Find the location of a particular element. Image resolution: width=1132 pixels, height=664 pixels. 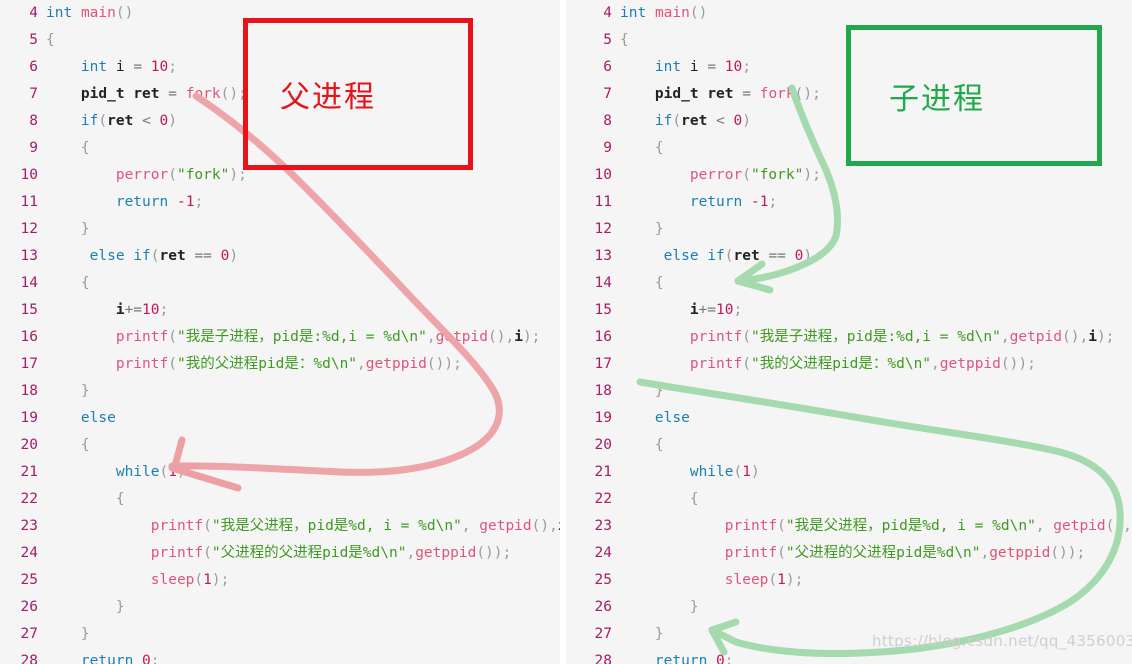

code-line: 19 else is located at coordinates (280, 418).